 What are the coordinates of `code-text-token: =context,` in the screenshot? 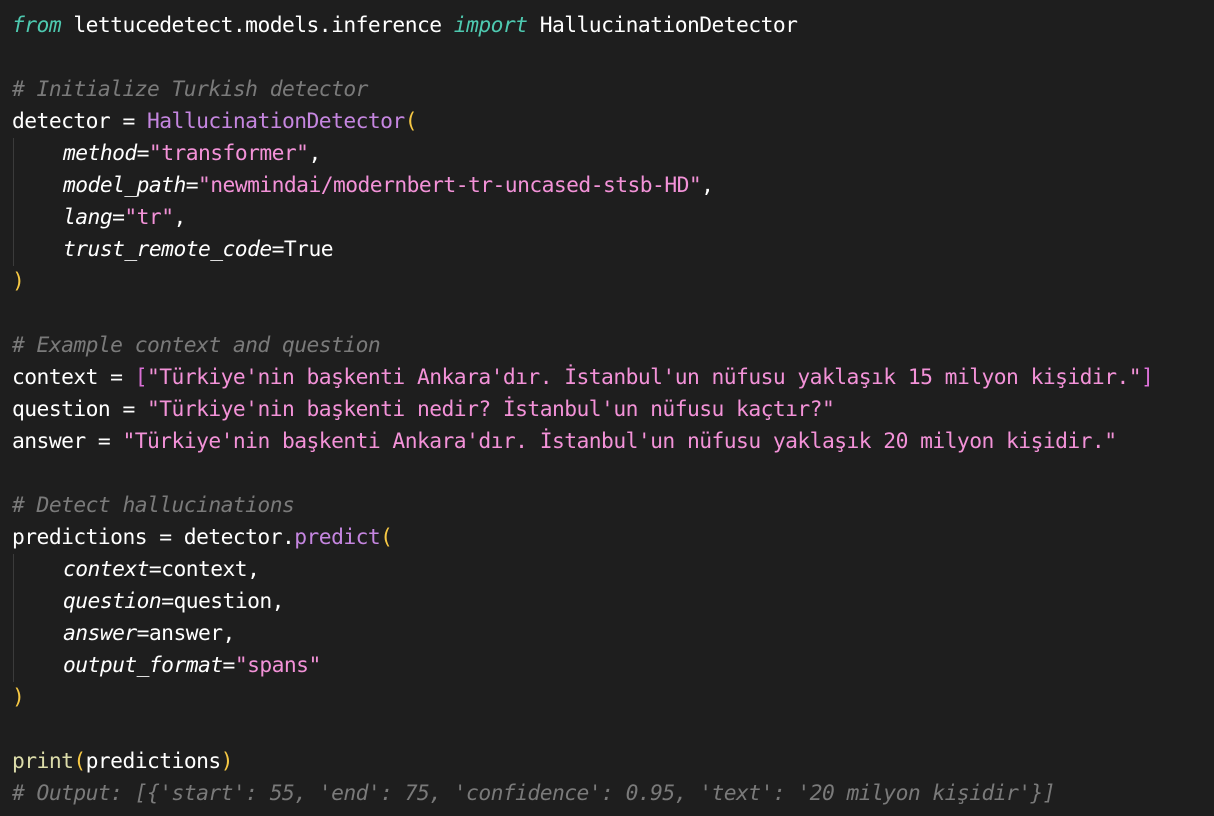 It's located at (204, 569).